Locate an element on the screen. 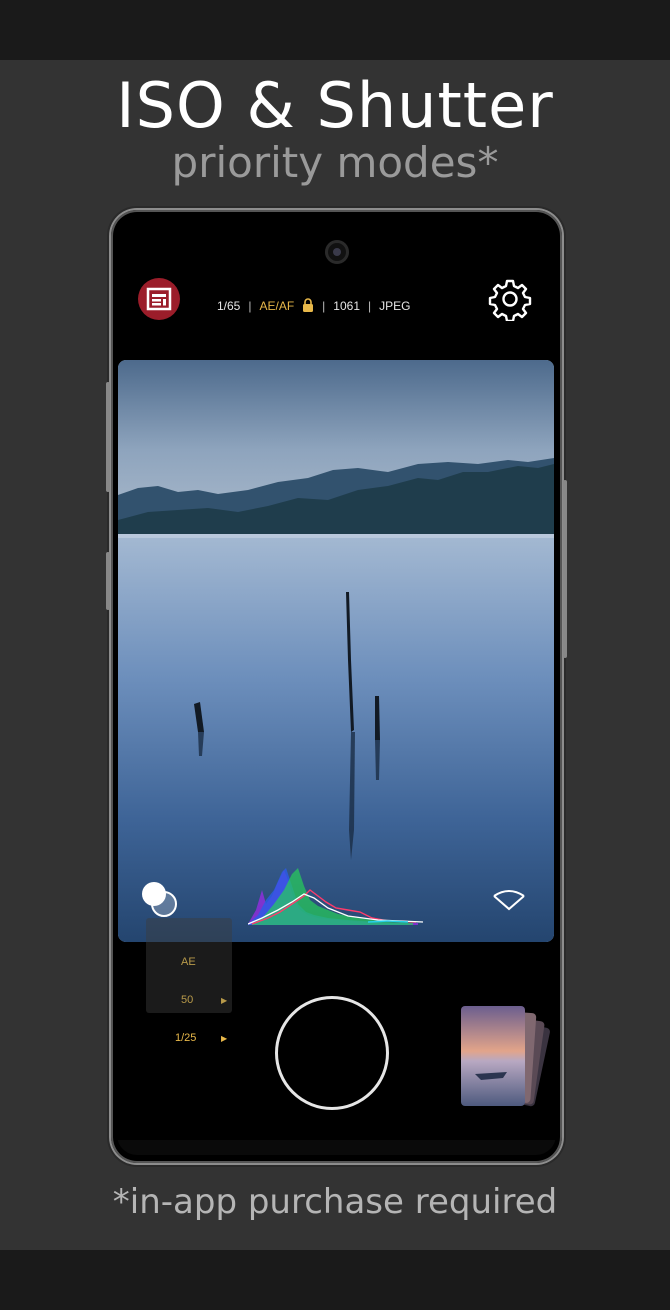 The image size is (670, 1310). power-button is located at coordinates (565, 569).